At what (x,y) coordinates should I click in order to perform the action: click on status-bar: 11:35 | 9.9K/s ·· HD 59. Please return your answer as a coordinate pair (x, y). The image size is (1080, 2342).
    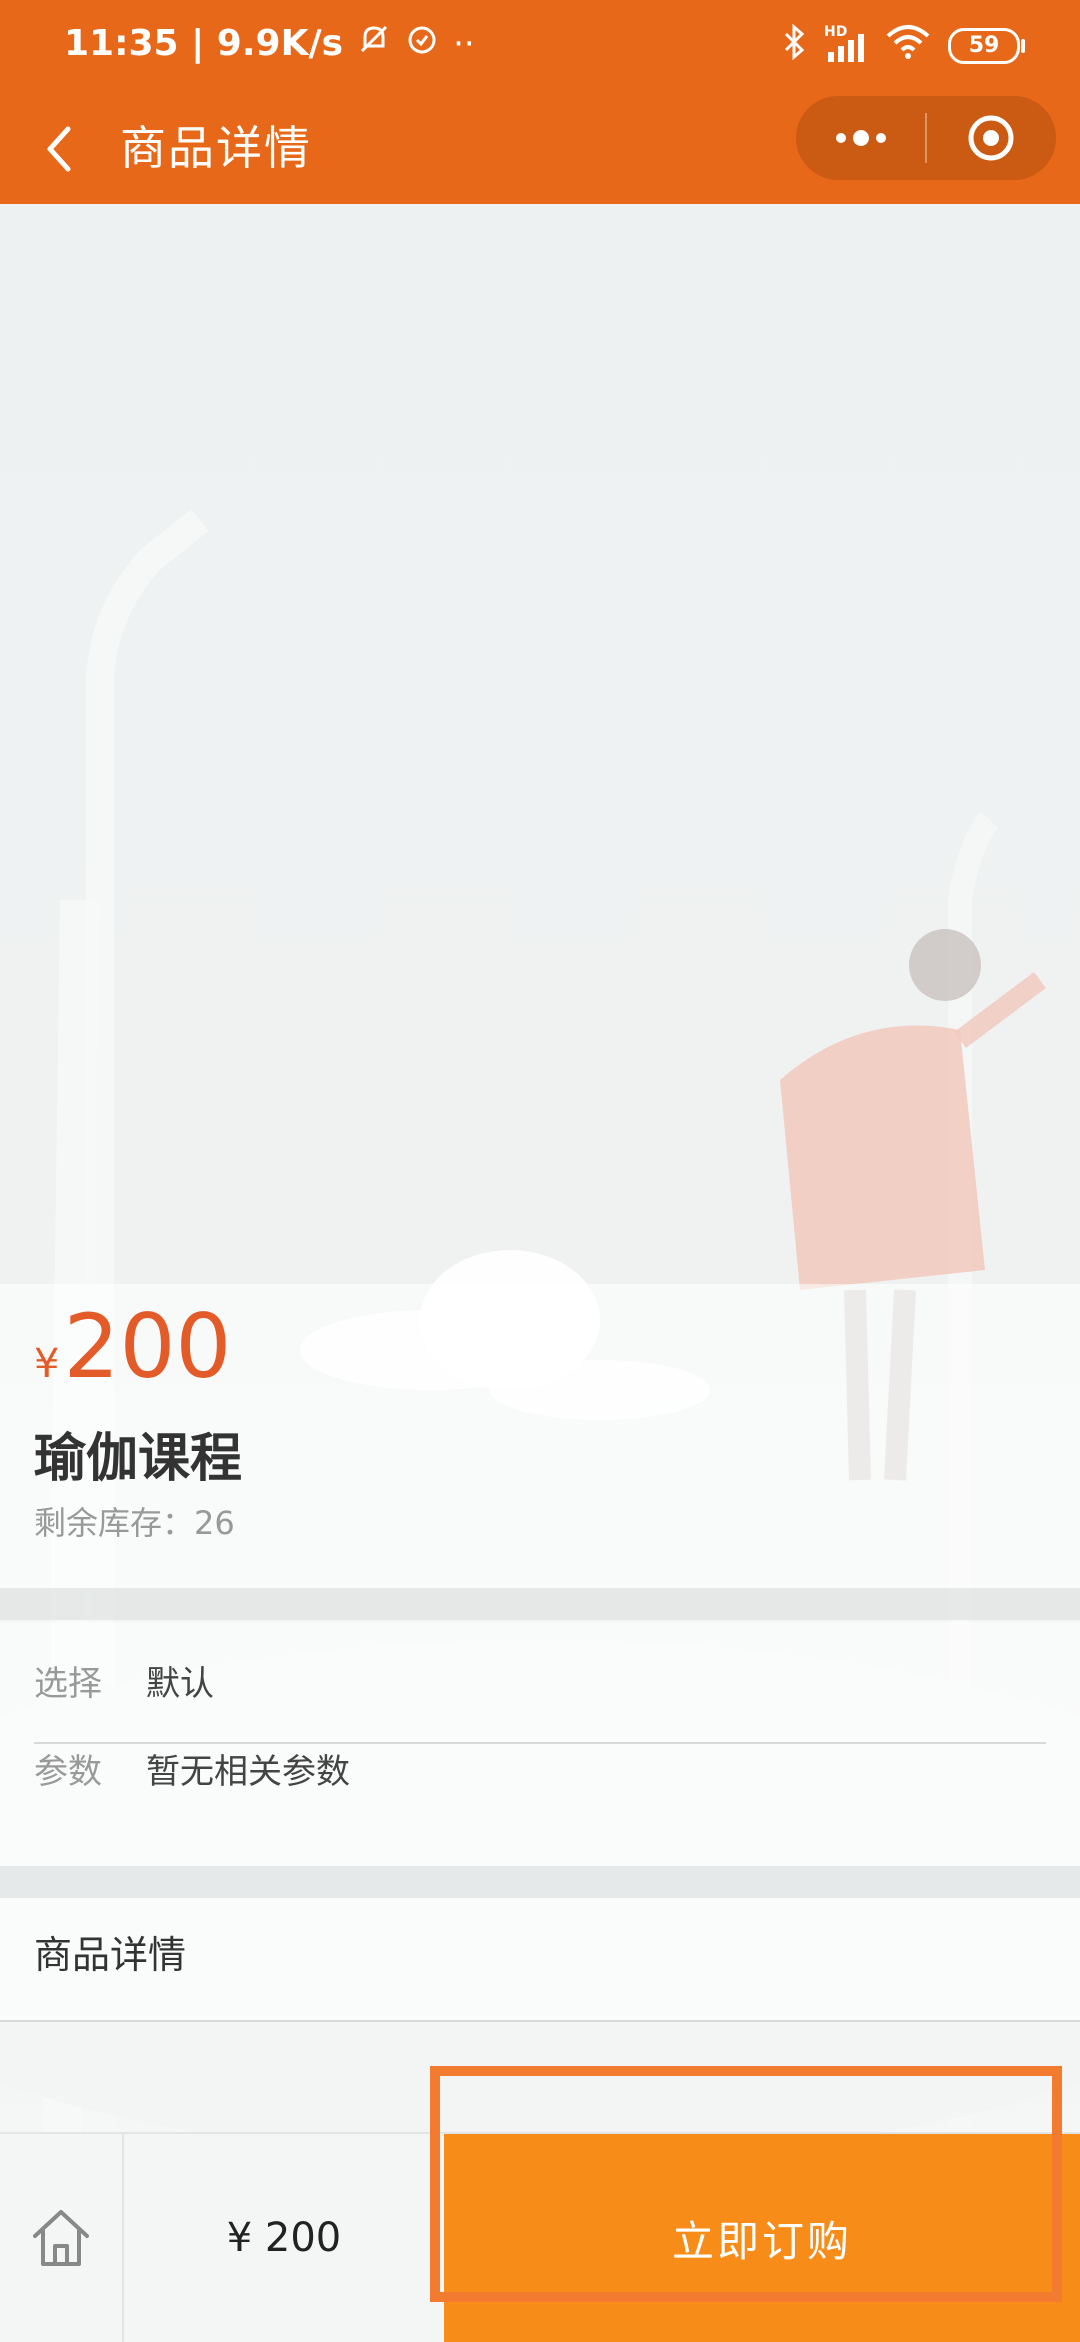
    Looking at the image, I should click on (540, 48).